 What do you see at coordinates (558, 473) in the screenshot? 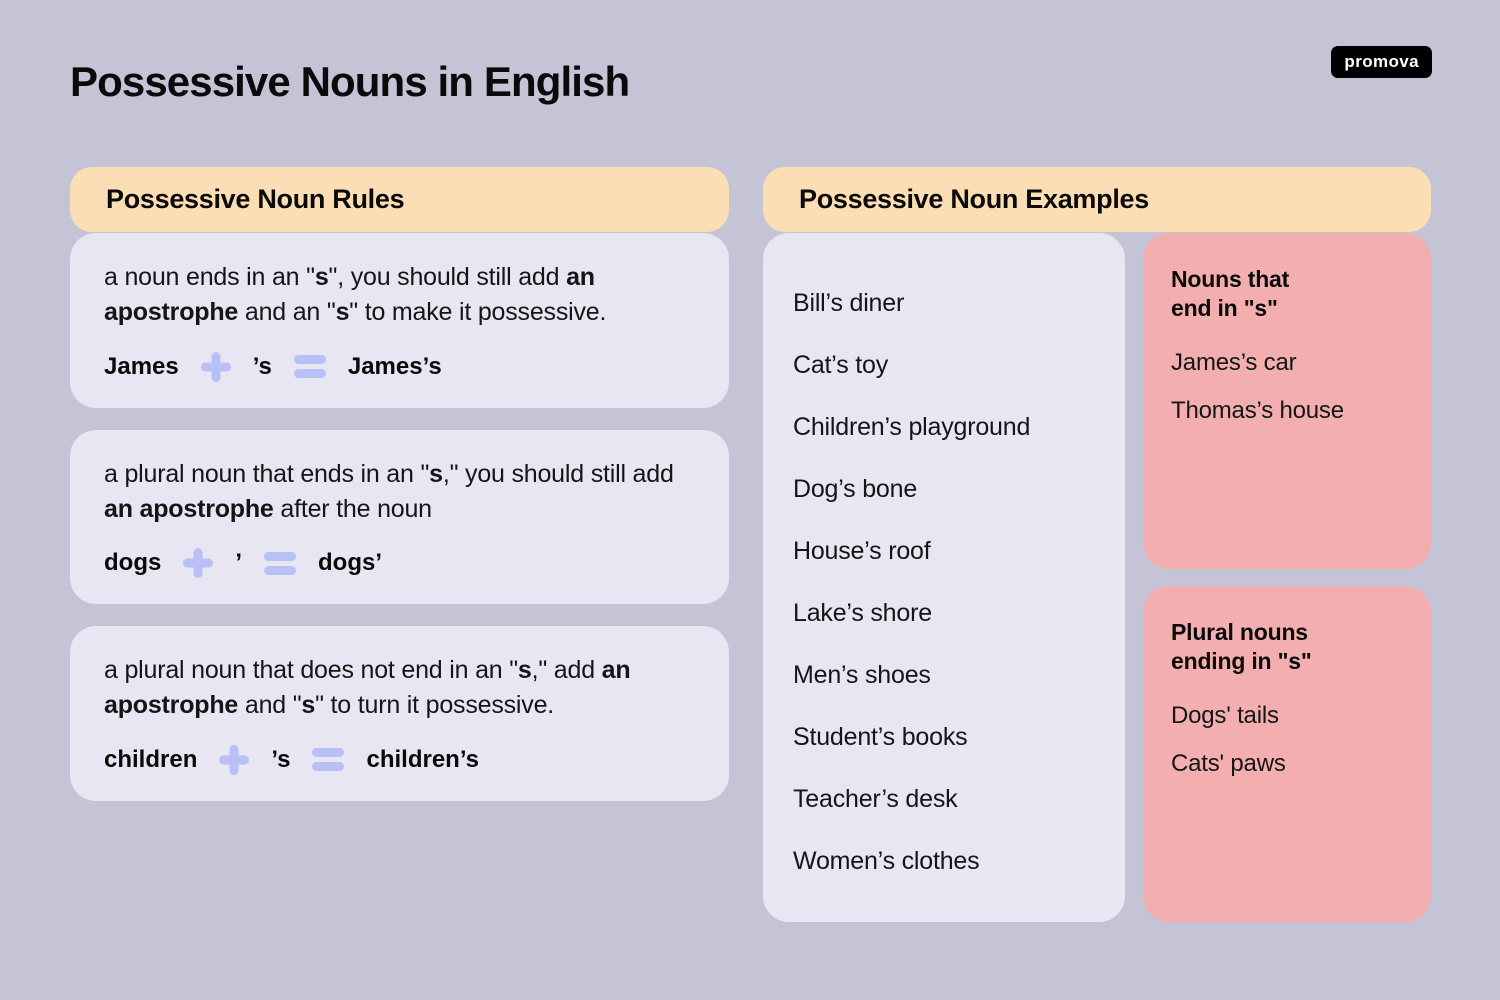
I see `plain-text: ," you should still add` at bounding box center [558, 473].